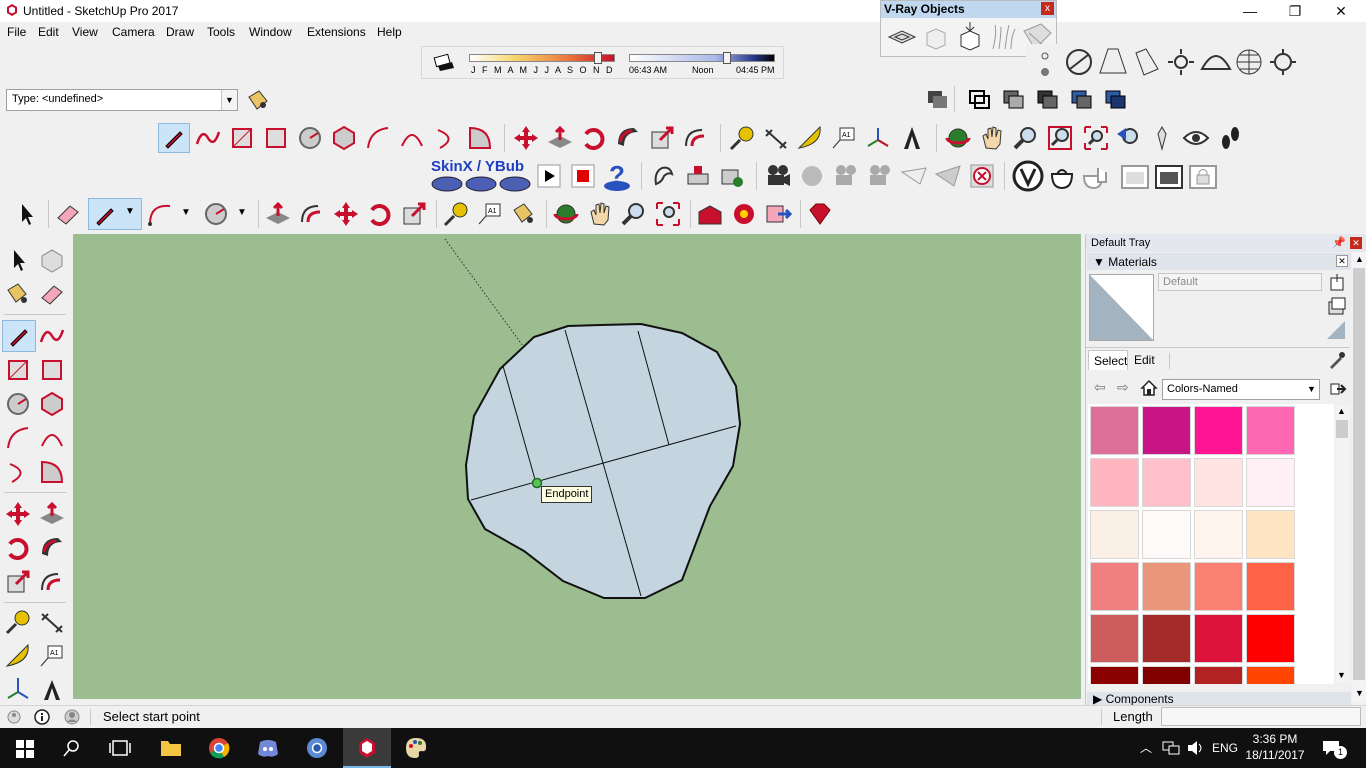 Image resolution: width=1366 pixels, height=768 pixels. What do you see at coordinates (1147, 62) in the screenshot?
I see `ies-light-icon` at bounding box center [1147, 62].